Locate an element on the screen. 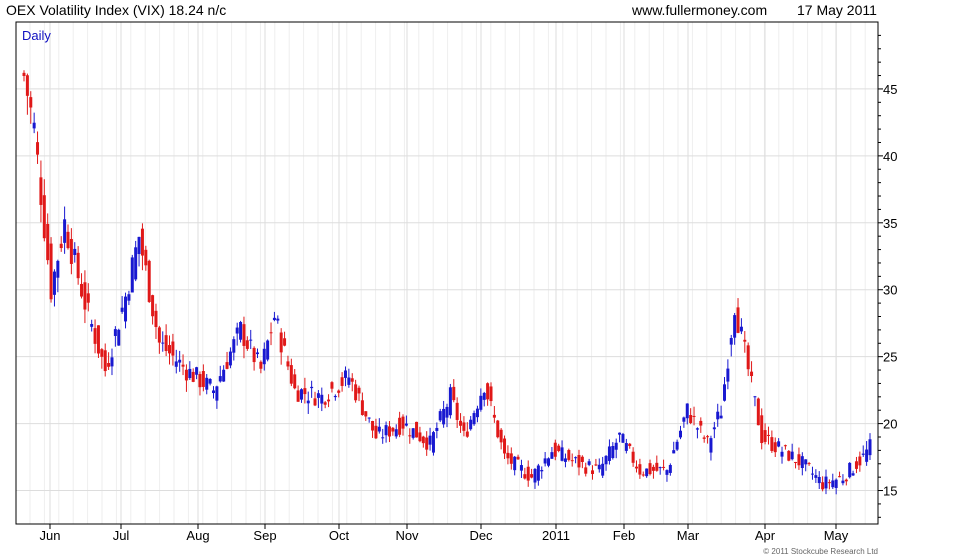 Image resolution: width=960 pixels, height=560 pixels. x-tick-label: Sep is located at coordinates (264, 535).